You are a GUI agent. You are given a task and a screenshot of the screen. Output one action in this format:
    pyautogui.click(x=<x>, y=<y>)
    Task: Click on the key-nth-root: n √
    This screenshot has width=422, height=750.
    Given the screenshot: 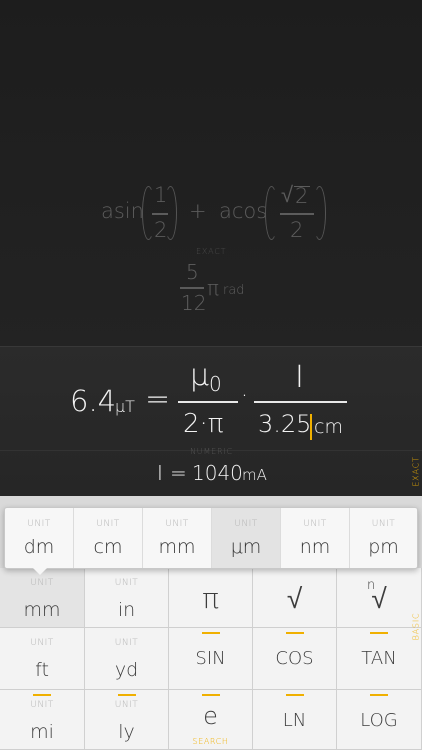 What is the action you would take?
    pyautogui.click(x=379, y=598)
    